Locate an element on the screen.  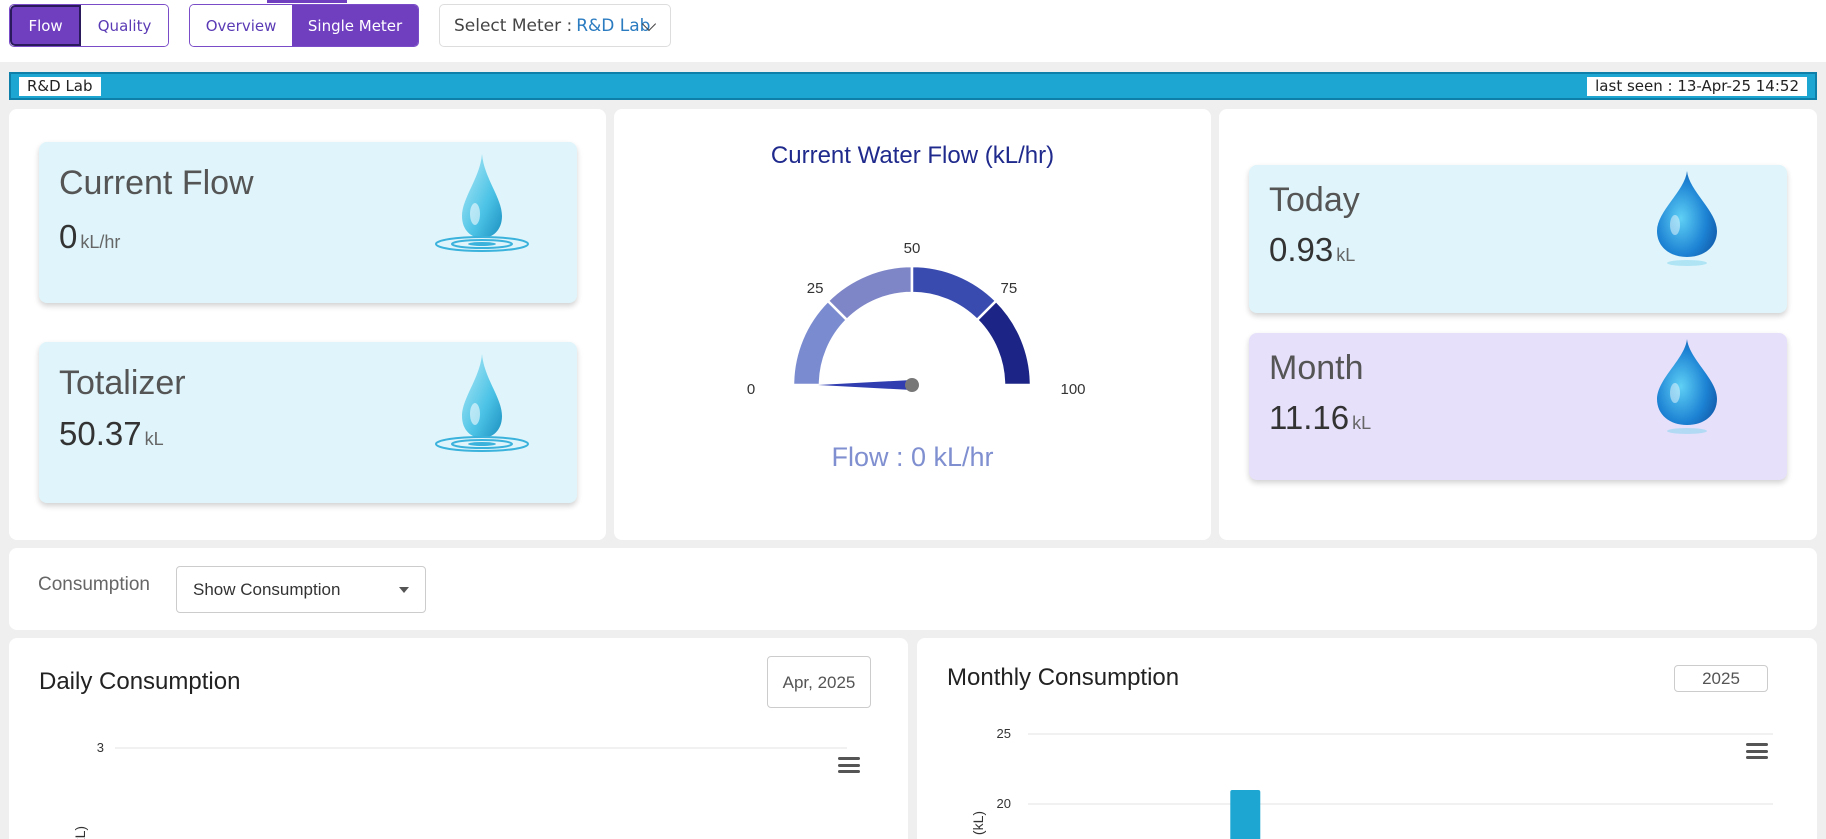
view-toggle: Overview Single Meter is located at coordinates (304, 25).